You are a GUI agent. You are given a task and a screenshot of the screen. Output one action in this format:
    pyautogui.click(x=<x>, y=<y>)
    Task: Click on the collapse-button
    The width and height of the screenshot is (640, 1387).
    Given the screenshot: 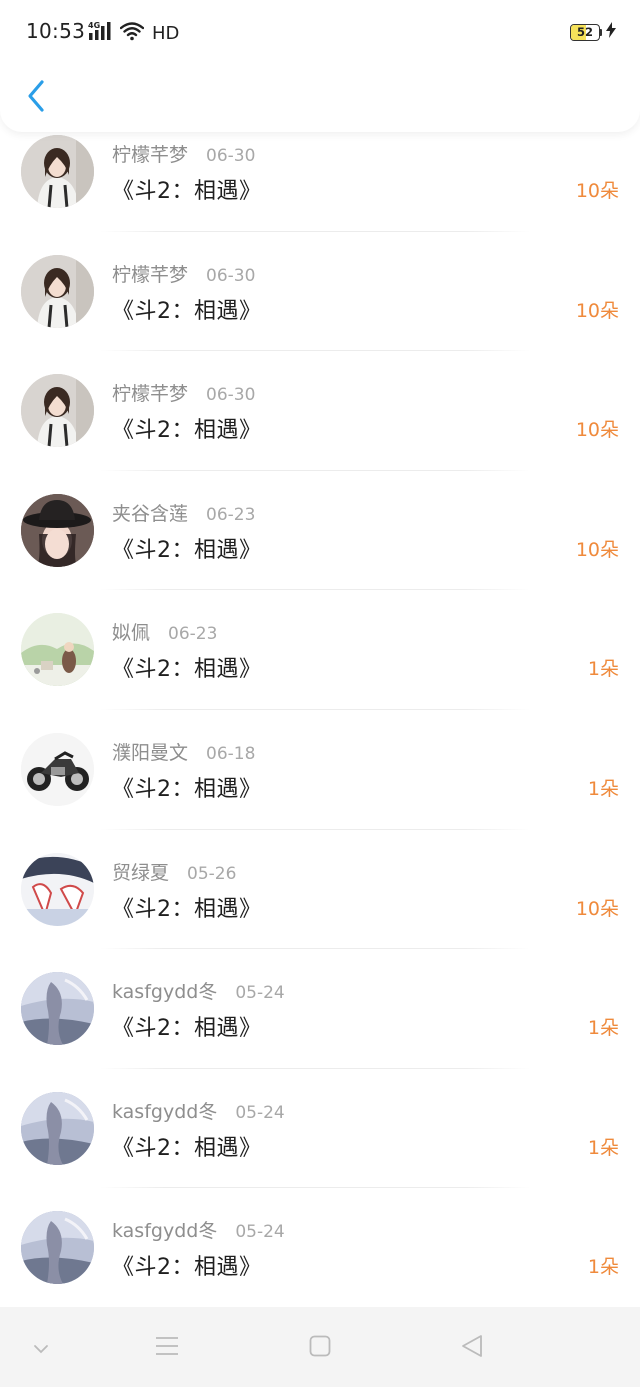 What is the action you would take?
    pyautogui.click(x=41, y=1348)
    